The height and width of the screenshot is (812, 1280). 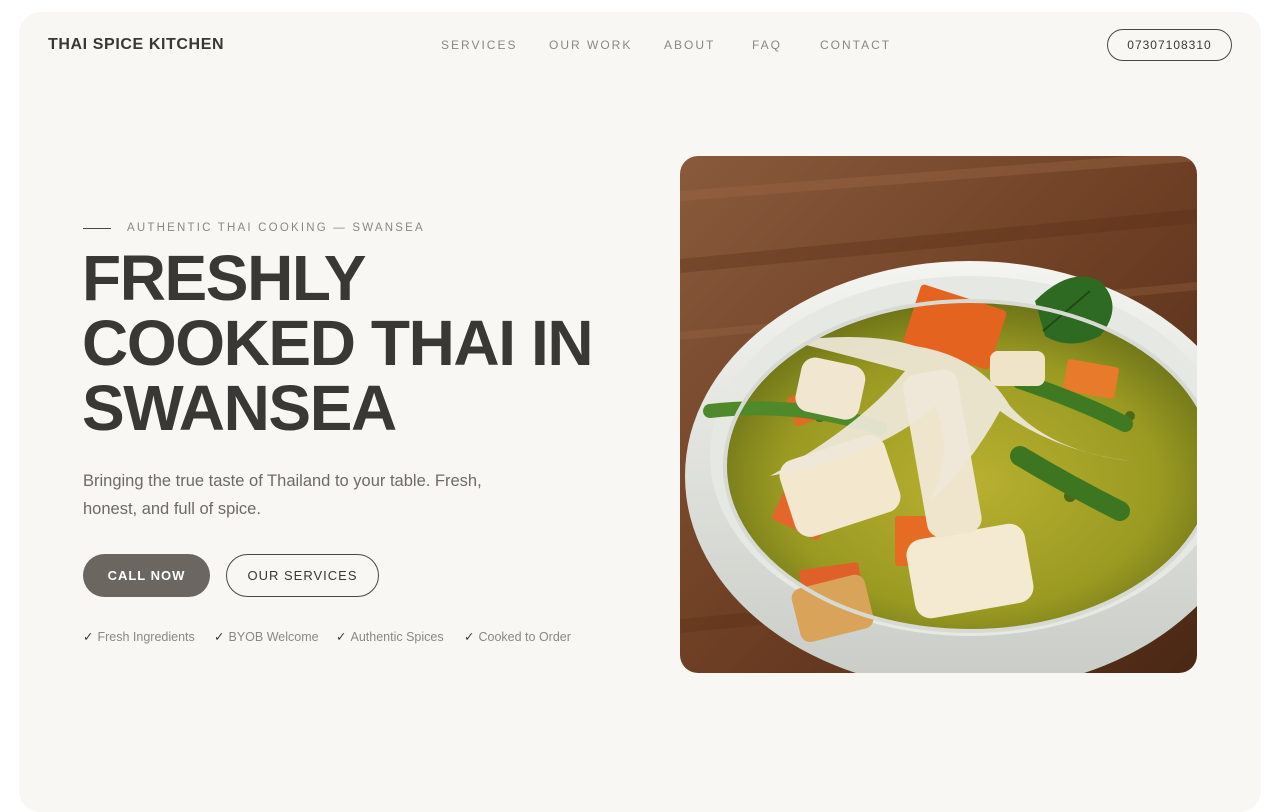 I want to click on nav-services: SERVICES, so click(x=479, y=45).